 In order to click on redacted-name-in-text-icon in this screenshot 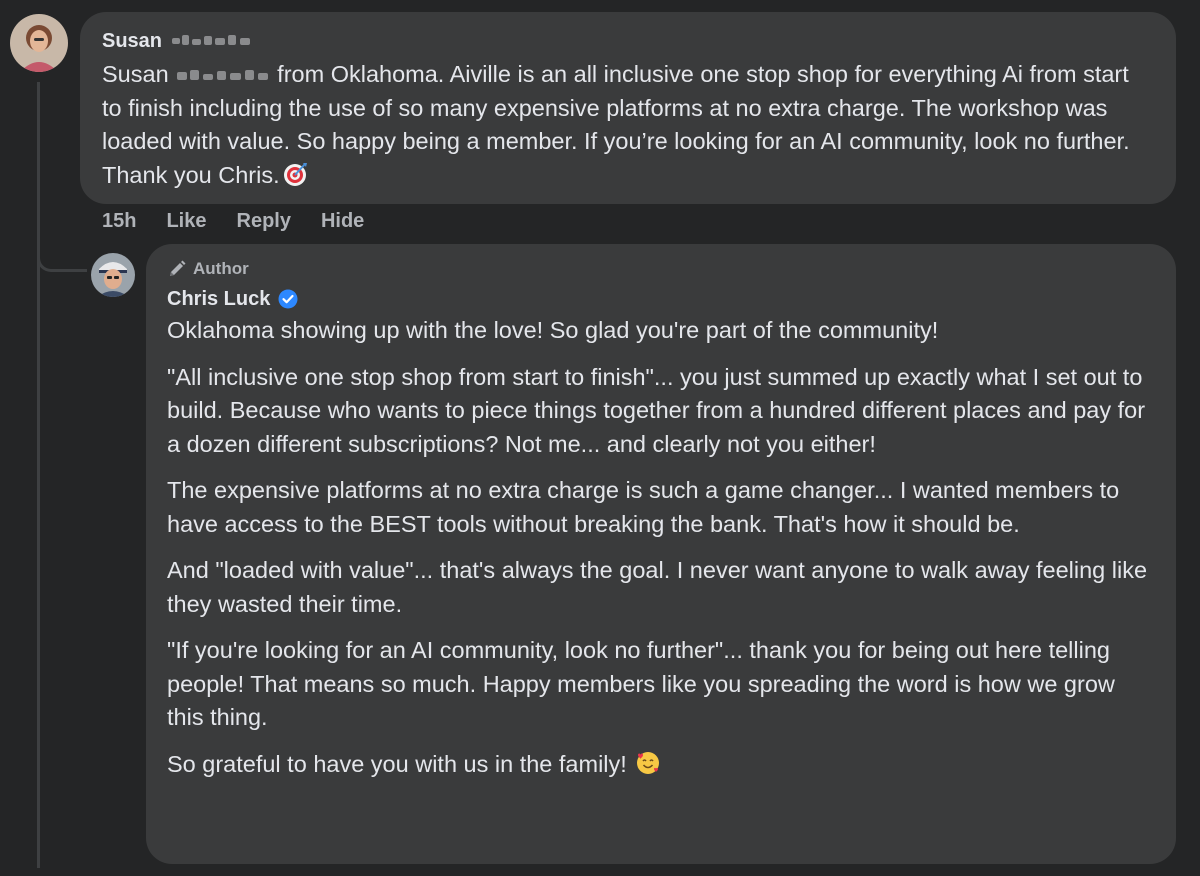, I will do `click(222, 74)`.